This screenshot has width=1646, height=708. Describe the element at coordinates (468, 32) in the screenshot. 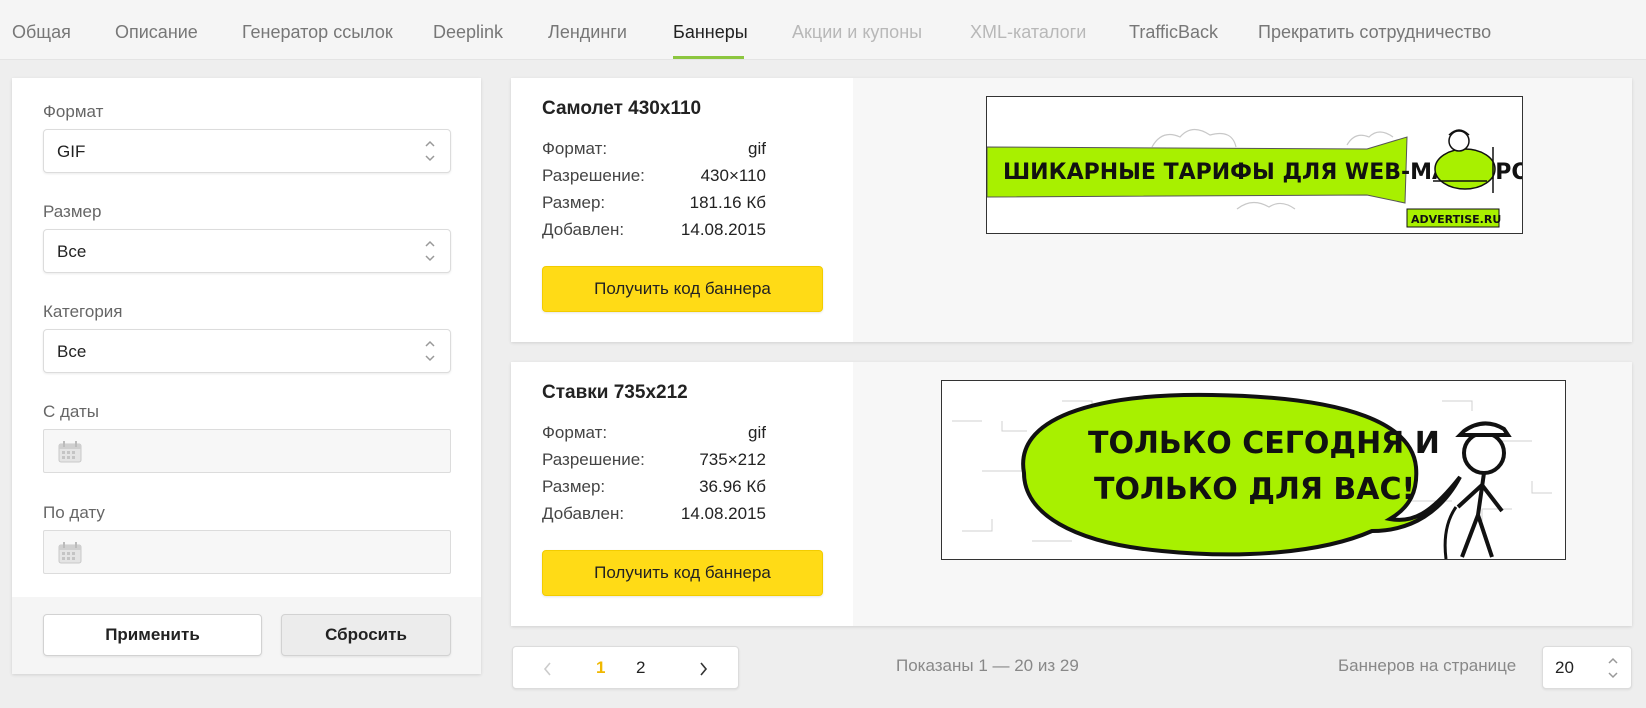

I see `tab-deeplink: Deeplink` at that location.